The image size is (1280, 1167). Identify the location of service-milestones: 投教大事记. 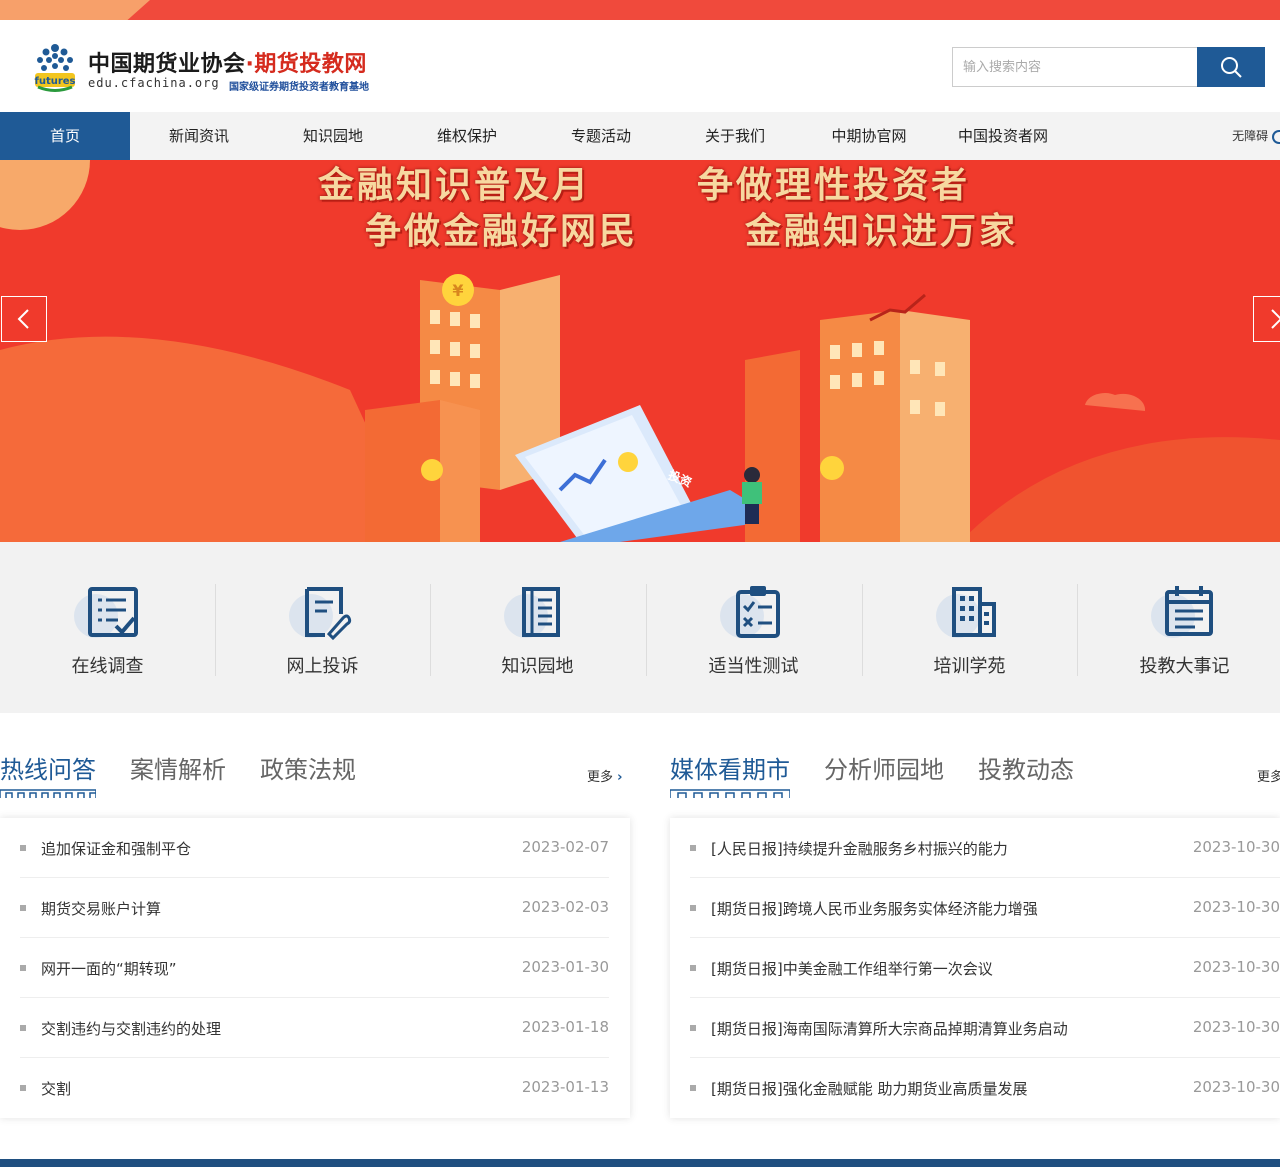
(1178, 630).